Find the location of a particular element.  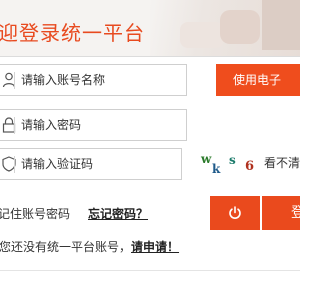

user-icon is located at coordinates (10, 80).